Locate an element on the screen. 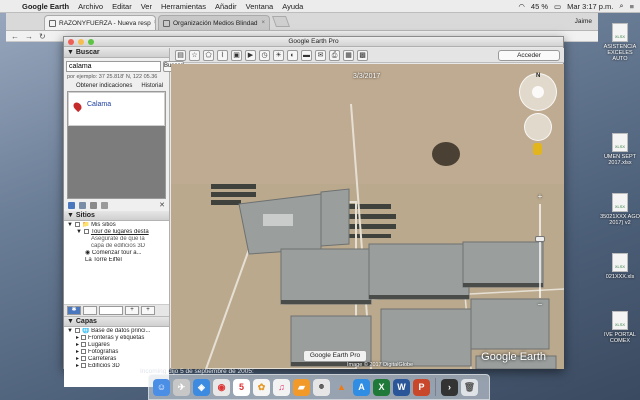  add-placemark-icon: ☆ is located at coordinates (194, 55).